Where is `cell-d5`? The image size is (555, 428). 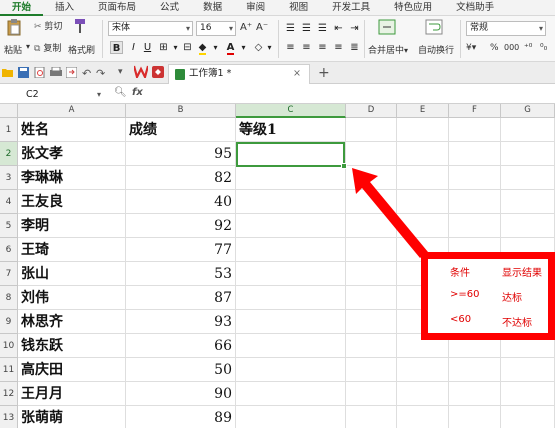
cell-d5 is located at coordinates (371, 226).